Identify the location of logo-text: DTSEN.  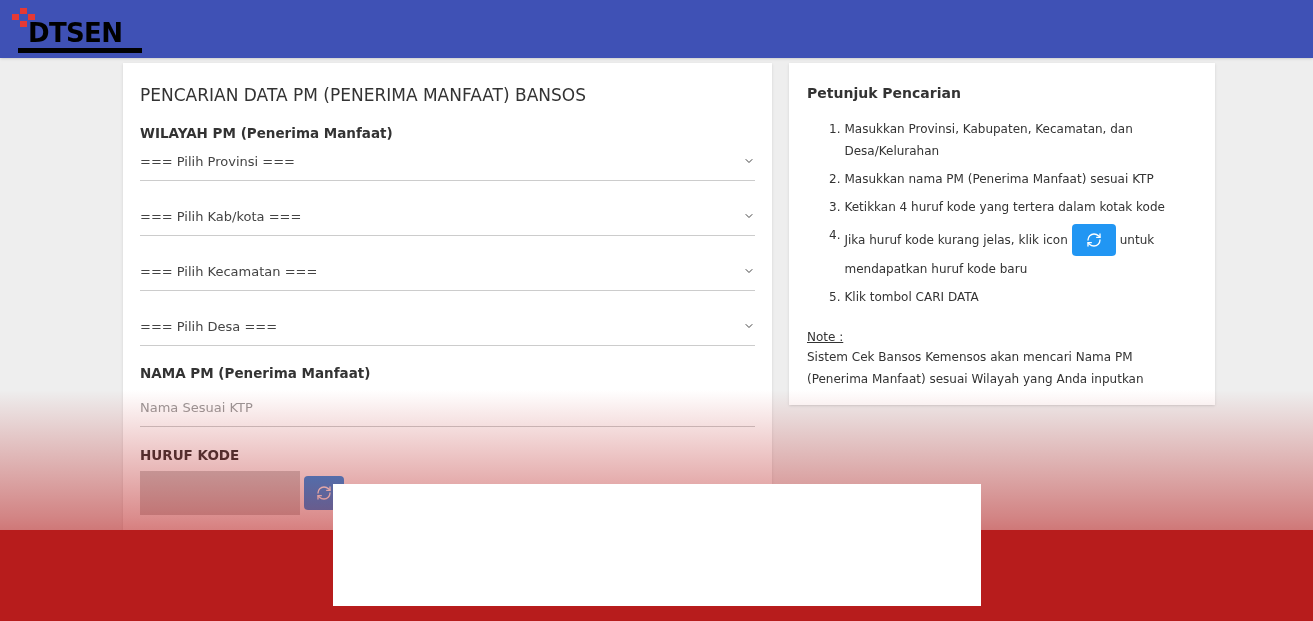
(75, 32).